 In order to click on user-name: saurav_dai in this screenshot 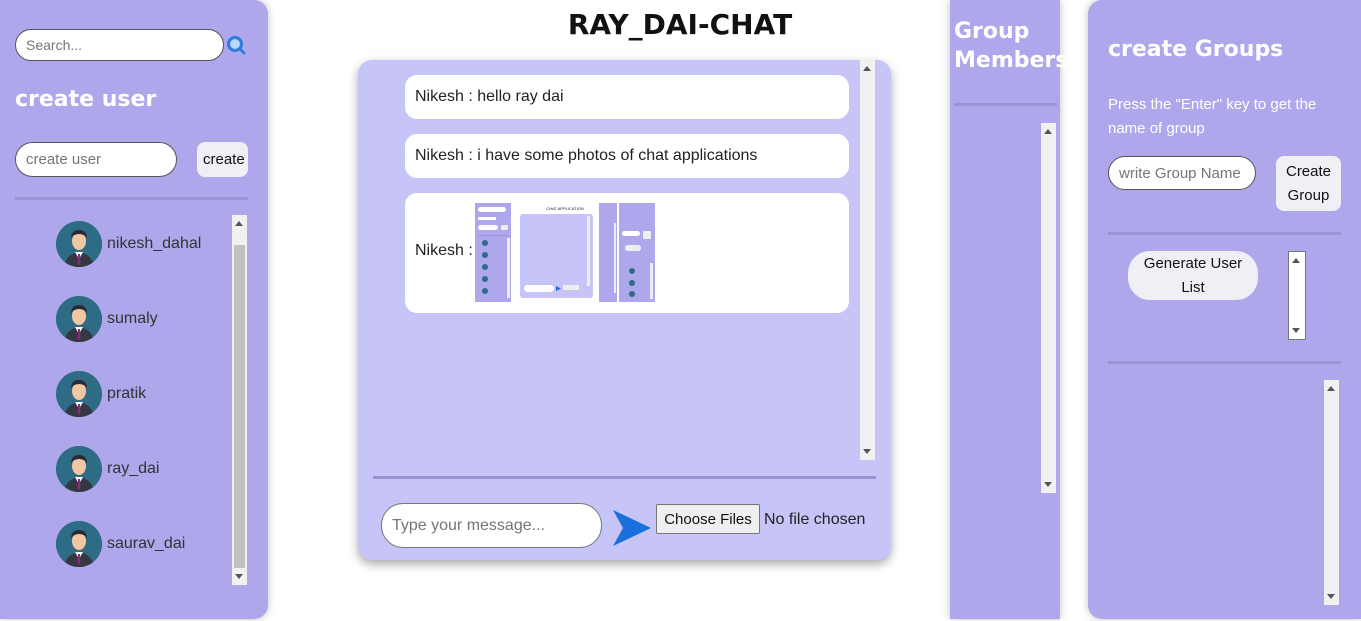, I will do `click(146, 543)`.